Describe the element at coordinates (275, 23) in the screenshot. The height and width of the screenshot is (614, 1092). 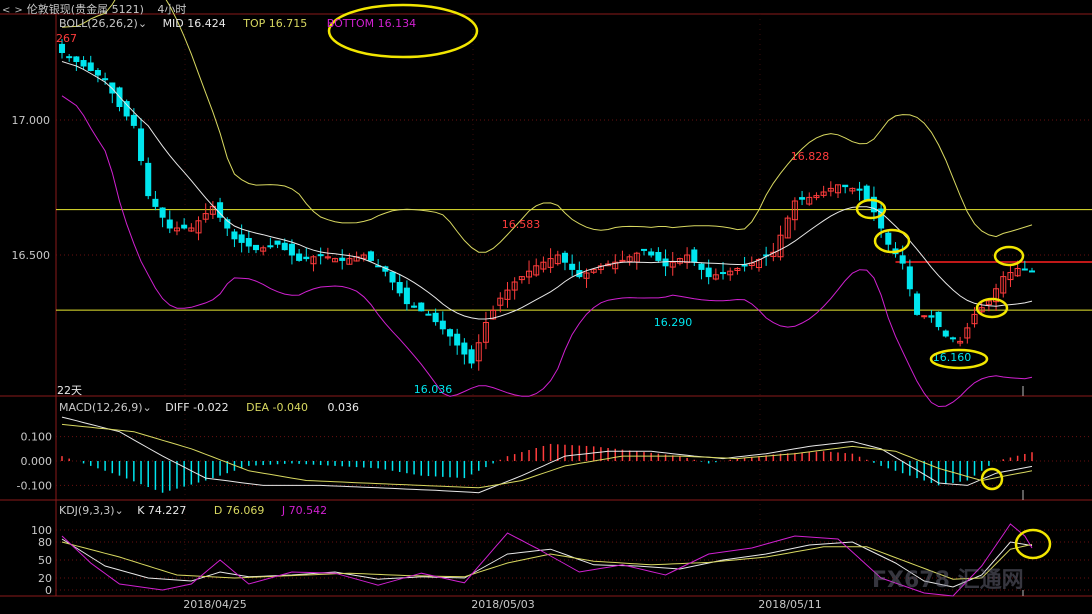
I see `boll-top: TOP 16.715` at that location.